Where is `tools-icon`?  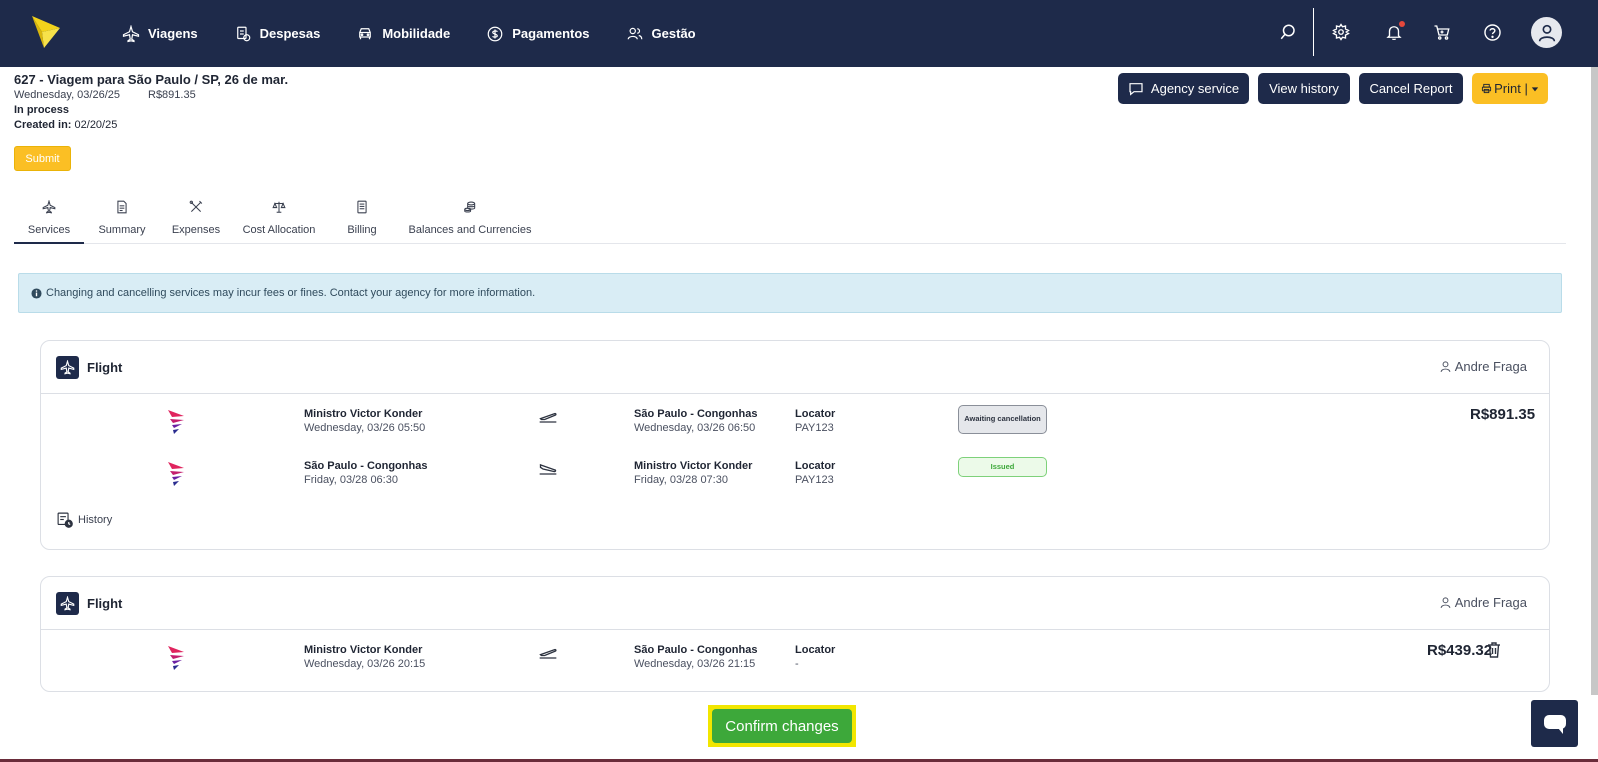
tools-icon is located at coordinates (196, 206).